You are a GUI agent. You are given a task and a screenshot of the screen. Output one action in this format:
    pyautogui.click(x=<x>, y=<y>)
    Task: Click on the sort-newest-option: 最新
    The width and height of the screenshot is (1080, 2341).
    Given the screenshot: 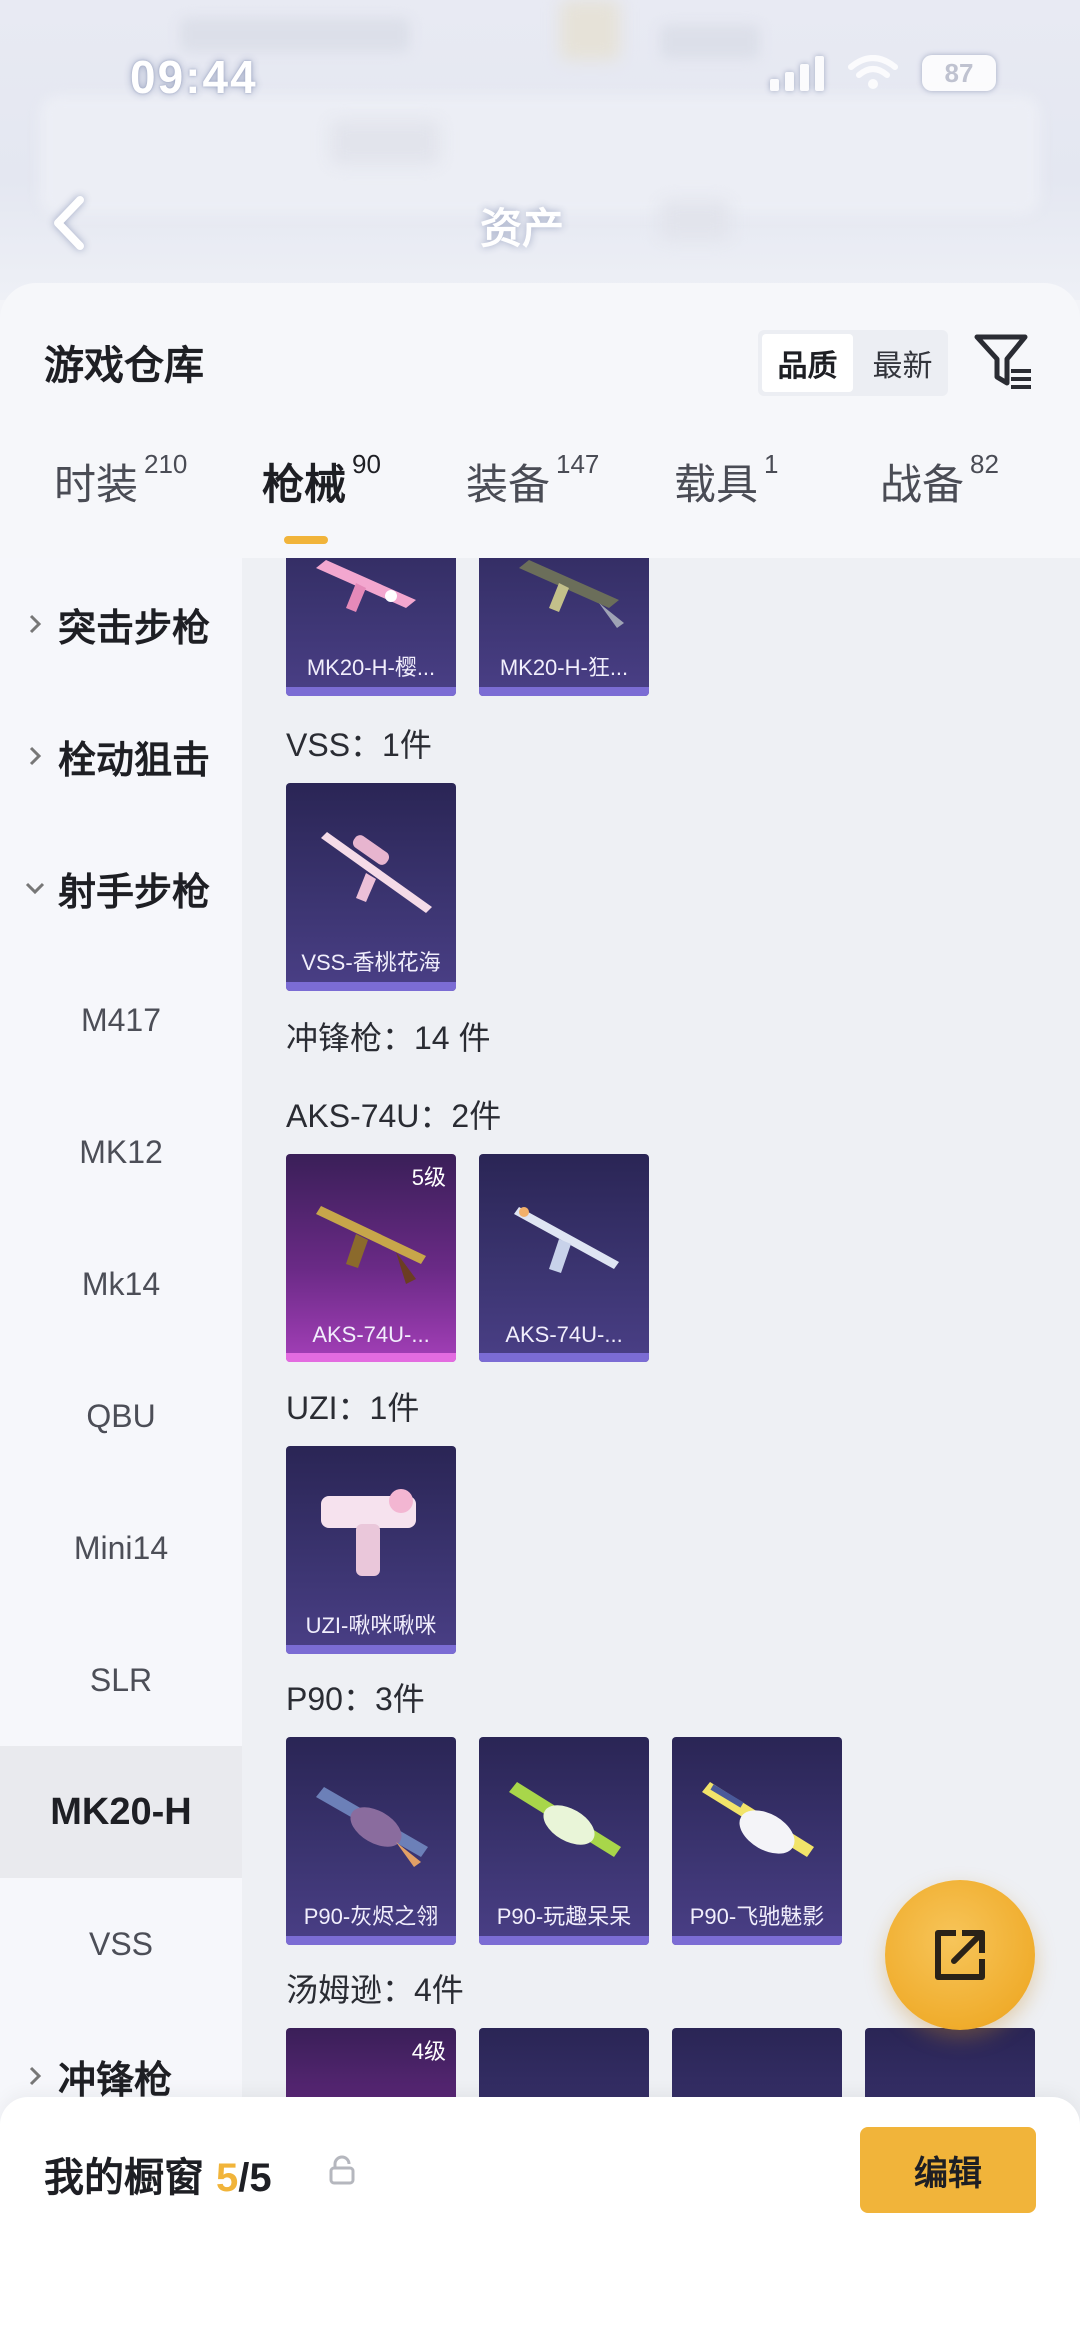 What is the action you would take?
    pyautogui.click(x=902, y=363)
    